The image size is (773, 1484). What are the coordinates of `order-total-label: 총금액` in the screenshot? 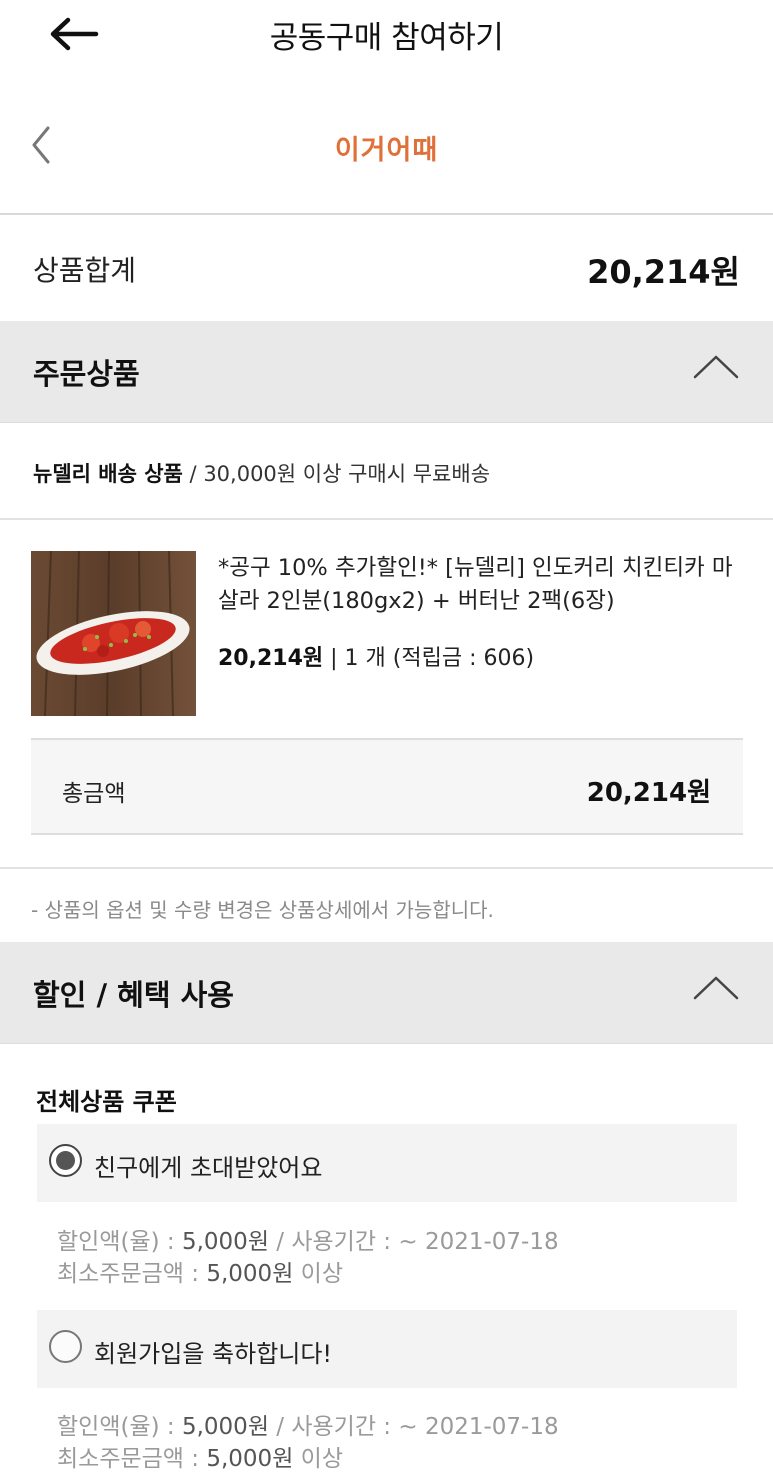 It's located at (94, 794).